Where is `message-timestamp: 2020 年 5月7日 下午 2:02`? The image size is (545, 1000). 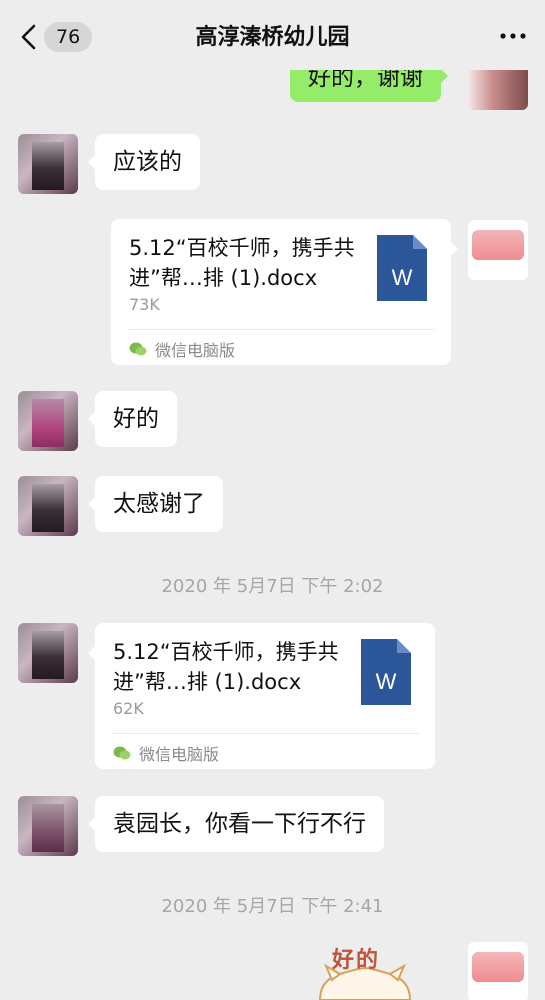 message-timestamp: 2020 年 5月7日 下午 2:02 is located at coordinates (272, 586).